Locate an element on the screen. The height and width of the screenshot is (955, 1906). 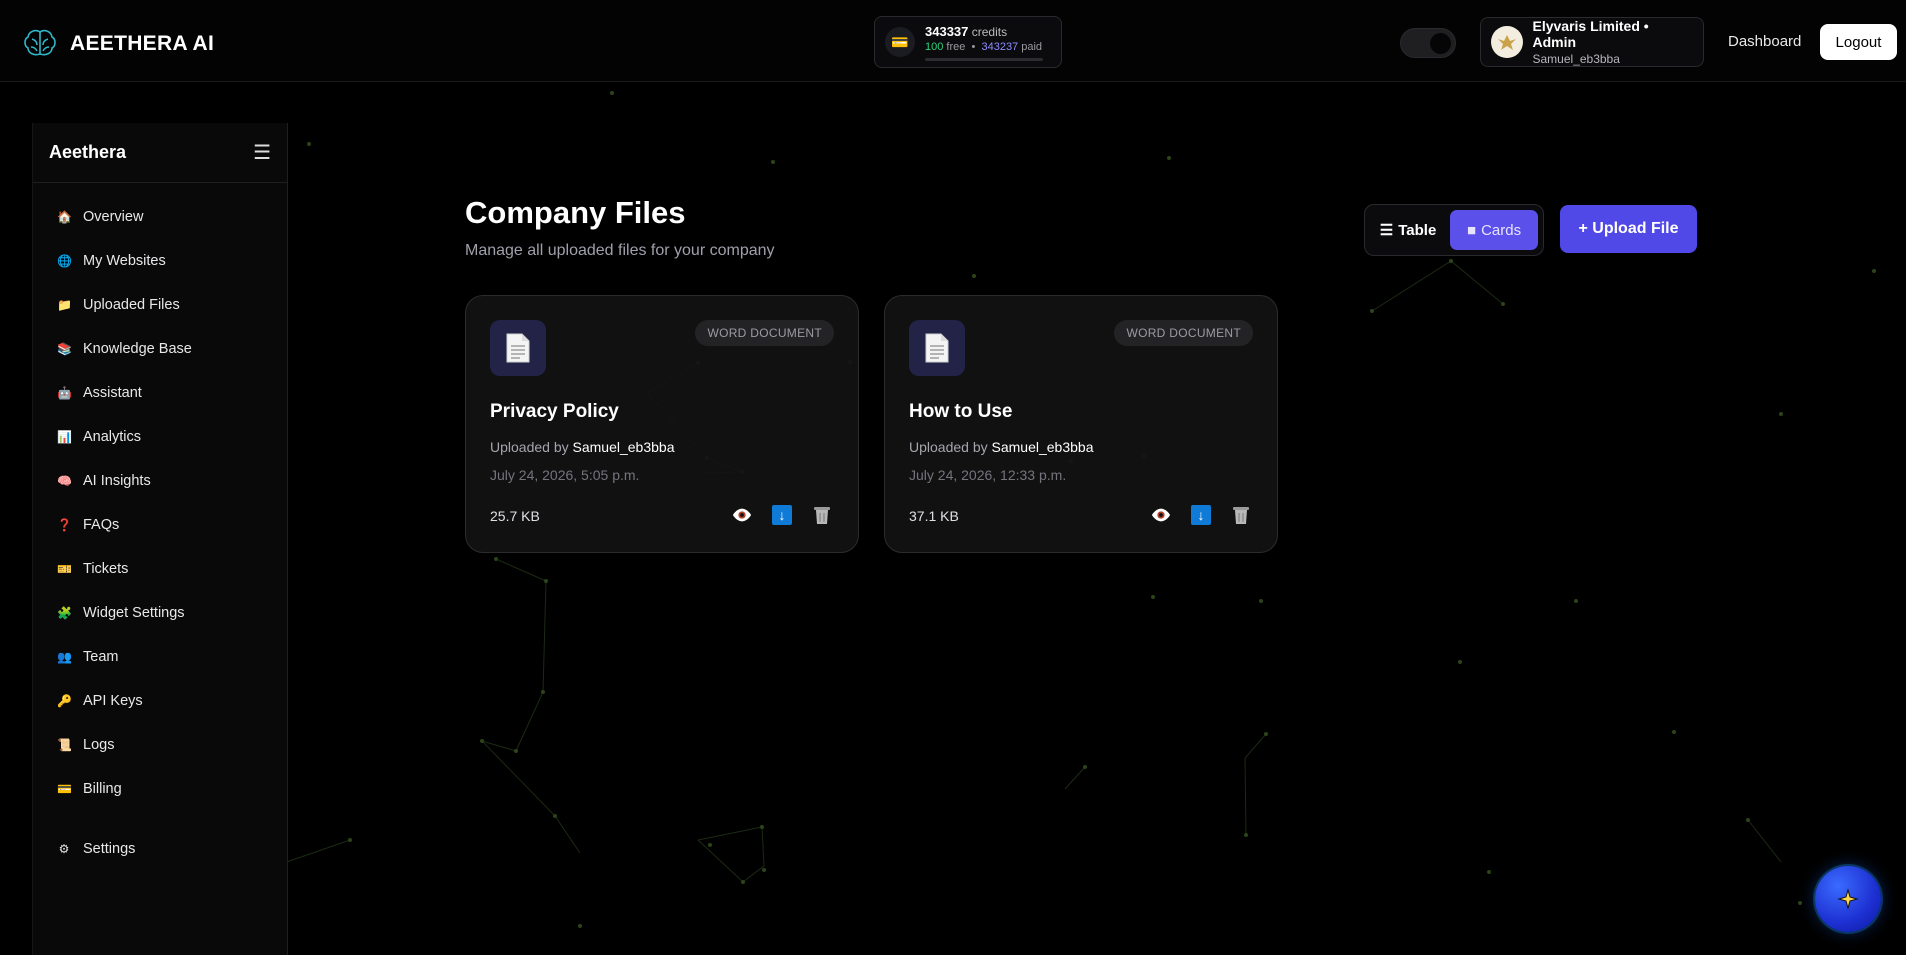
credit-breakdown: 100 free • 343237 paid is located at coordinates (984, 46).